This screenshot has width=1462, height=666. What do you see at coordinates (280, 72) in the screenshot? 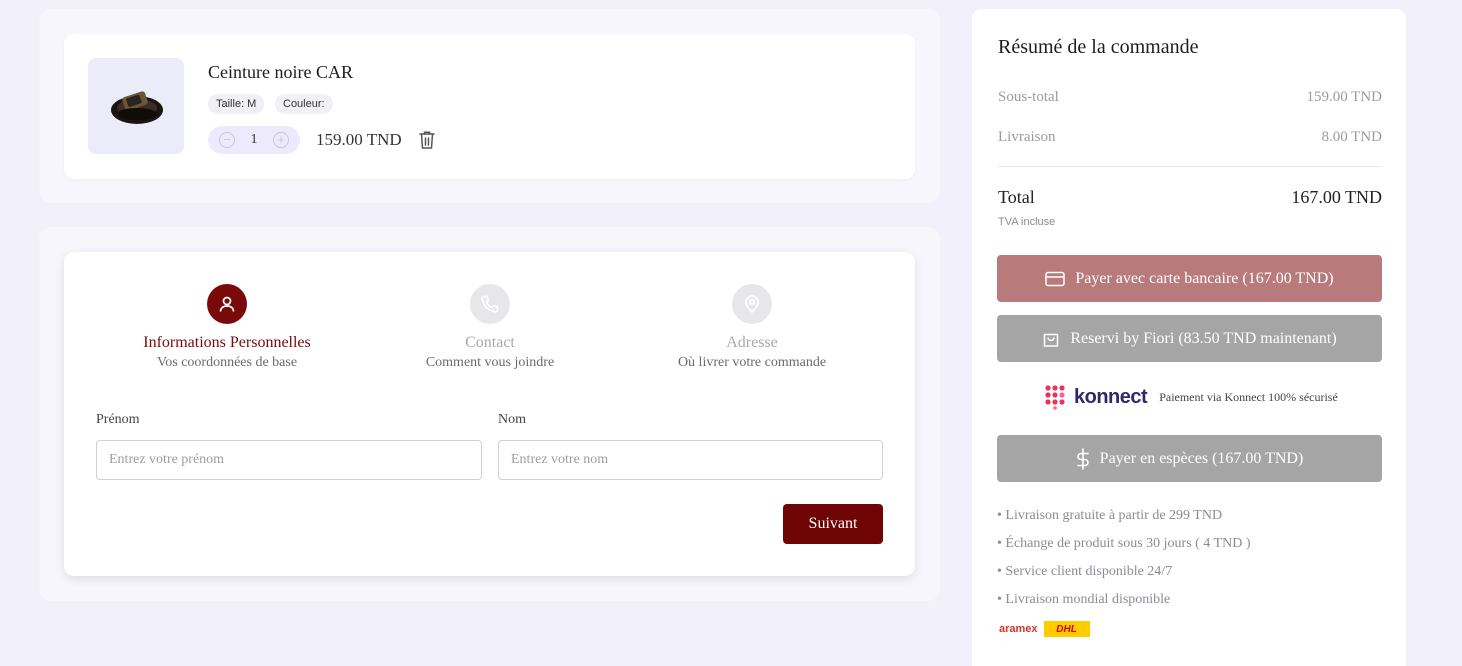
I see `product-name: Ceinture noire CAR` at bounding box center [280, 72].